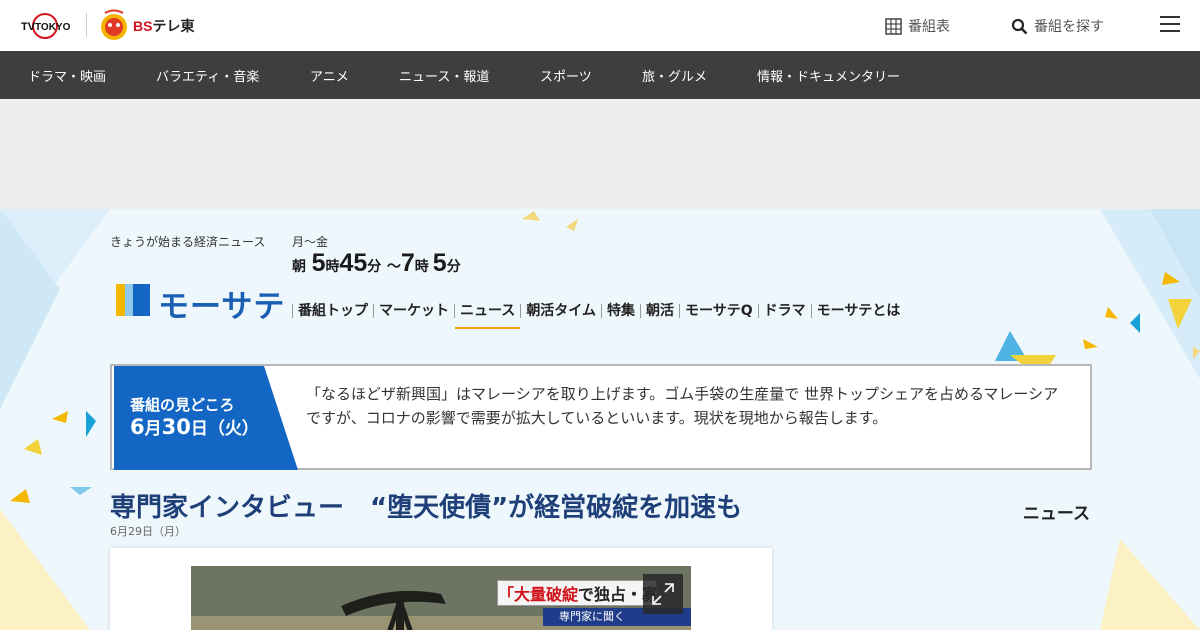  What do you see at coordinates (67, 75) in the screenshot?
I see `genre-item-drama: ドラマ・映画` at bounding box center [67, 75].